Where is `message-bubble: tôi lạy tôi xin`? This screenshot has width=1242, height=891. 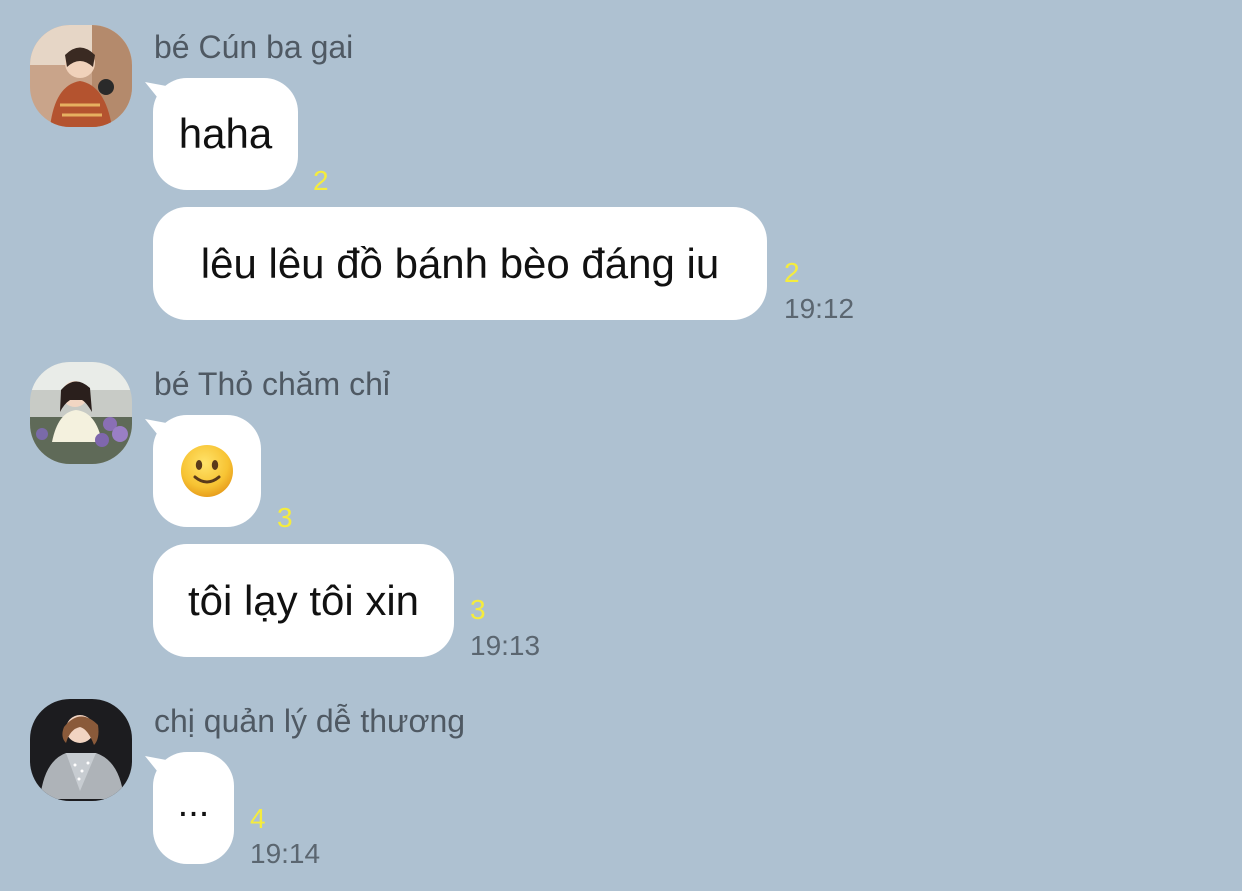
message-bubble: tôi lạy tôi xin is located at coordinates (303, 600).